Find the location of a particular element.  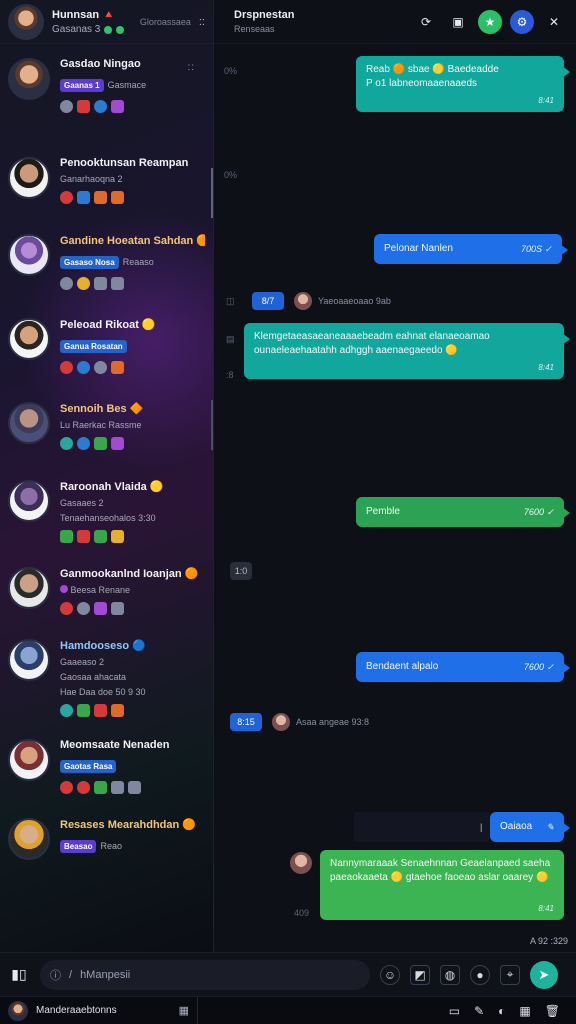

contact-item: Sennoih Bes 🔶 Lu Raerkac Rassme is located at coordinates (106, 426).